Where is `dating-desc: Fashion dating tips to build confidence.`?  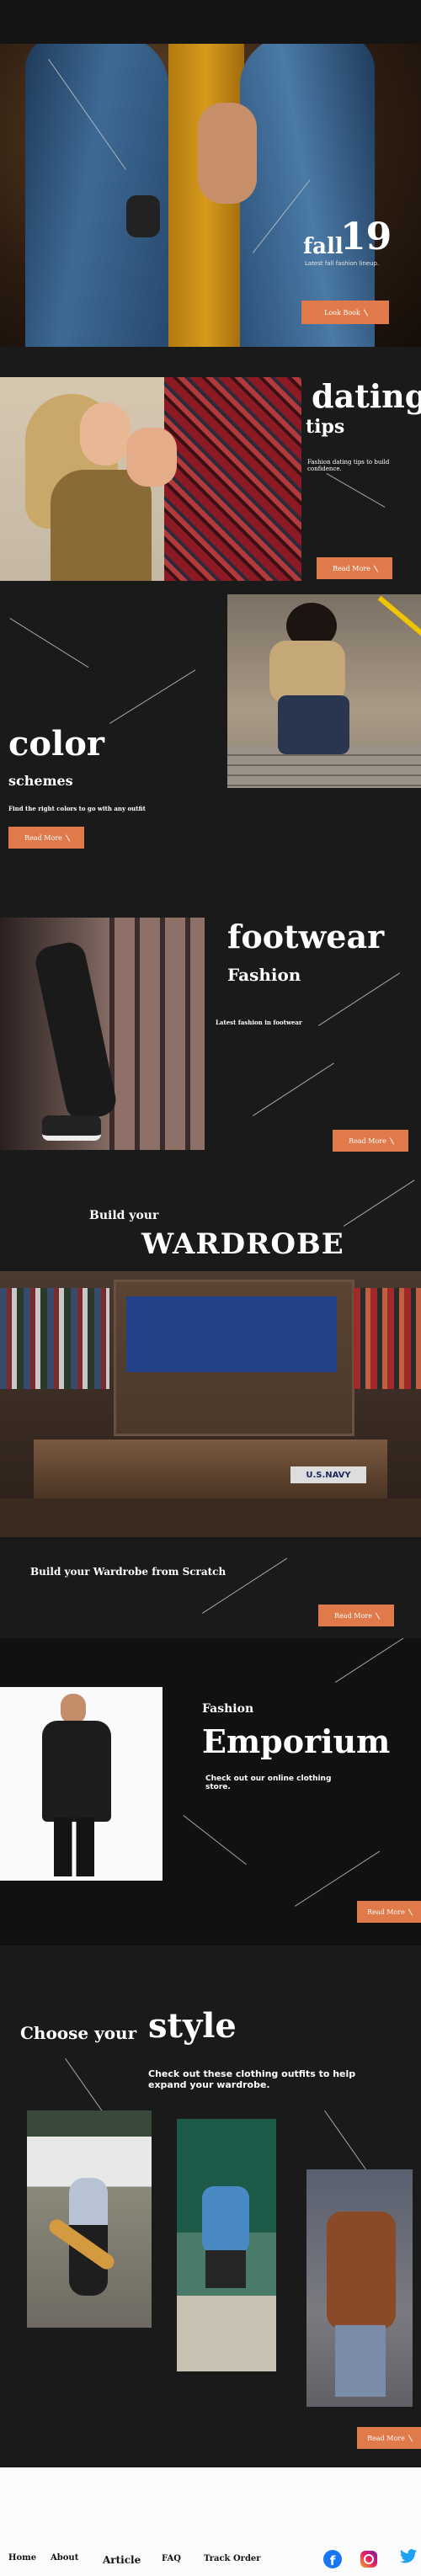 dating-desc: Fashion dating tips to build confidence. is located at coordinates (348, 465).